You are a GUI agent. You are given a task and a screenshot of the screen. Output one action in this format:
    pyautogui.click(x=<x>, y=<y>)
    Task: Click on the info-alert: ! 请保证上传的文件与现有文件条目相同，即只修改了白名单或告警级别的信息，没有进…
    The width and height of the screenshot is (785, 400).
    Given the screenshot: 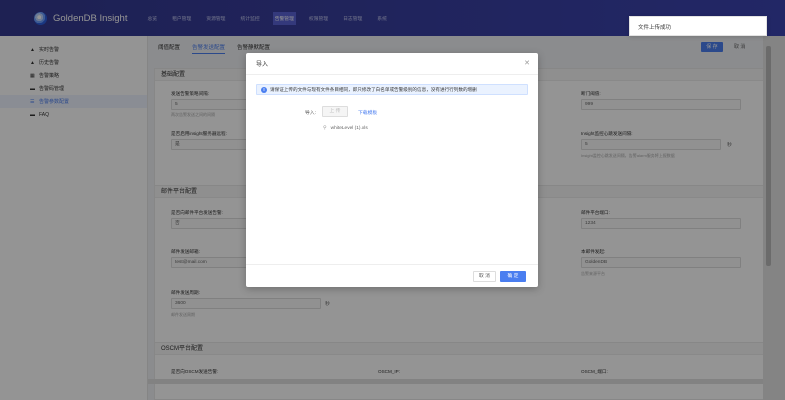 What is the action you would take?
    pyautogui.click(x=392, y=89)
    